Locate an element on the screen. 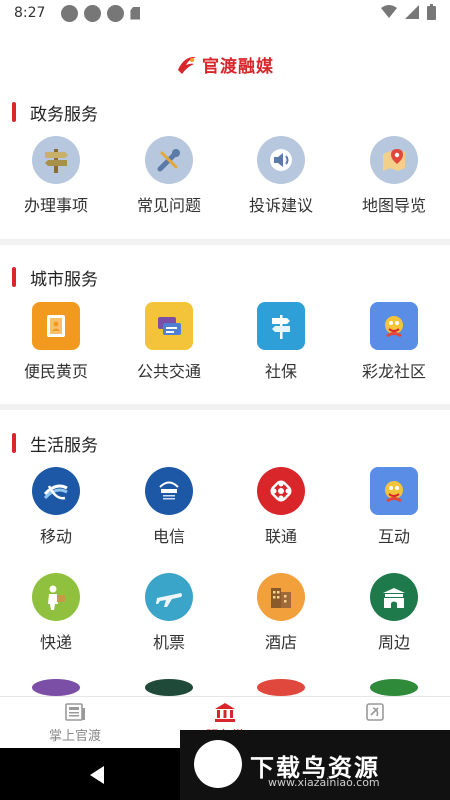 The width and height of the screenshot is (450, 800). brand-header: 官渡融媒 is located at coordinates (225, 64).